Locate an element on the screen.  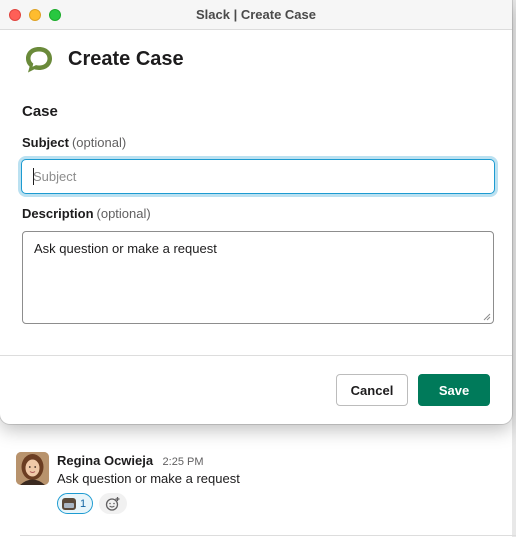
reaction-pill: 1 is located at coordinates (75, 503).